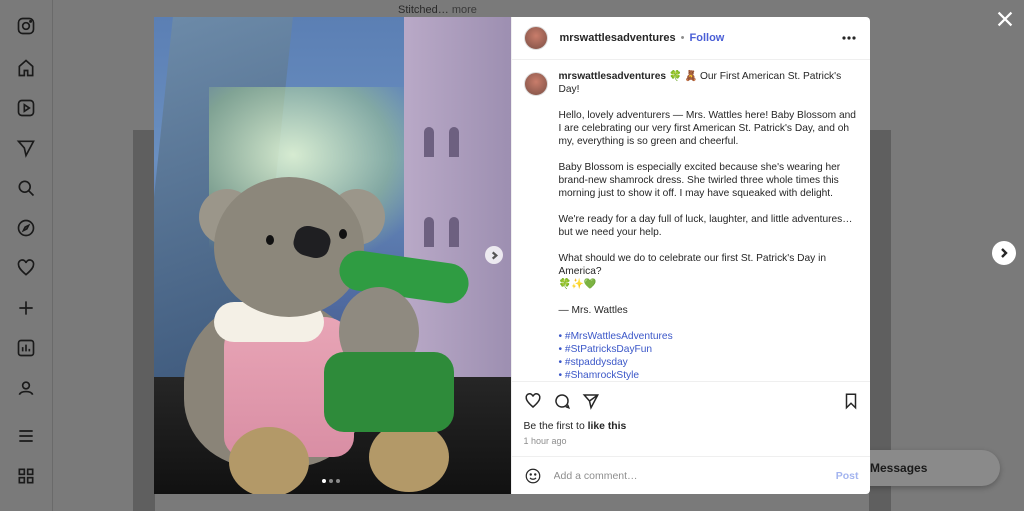  Describe the element at coordinates (26, 148) in the screenshot. I see `messages-icon` at that location.